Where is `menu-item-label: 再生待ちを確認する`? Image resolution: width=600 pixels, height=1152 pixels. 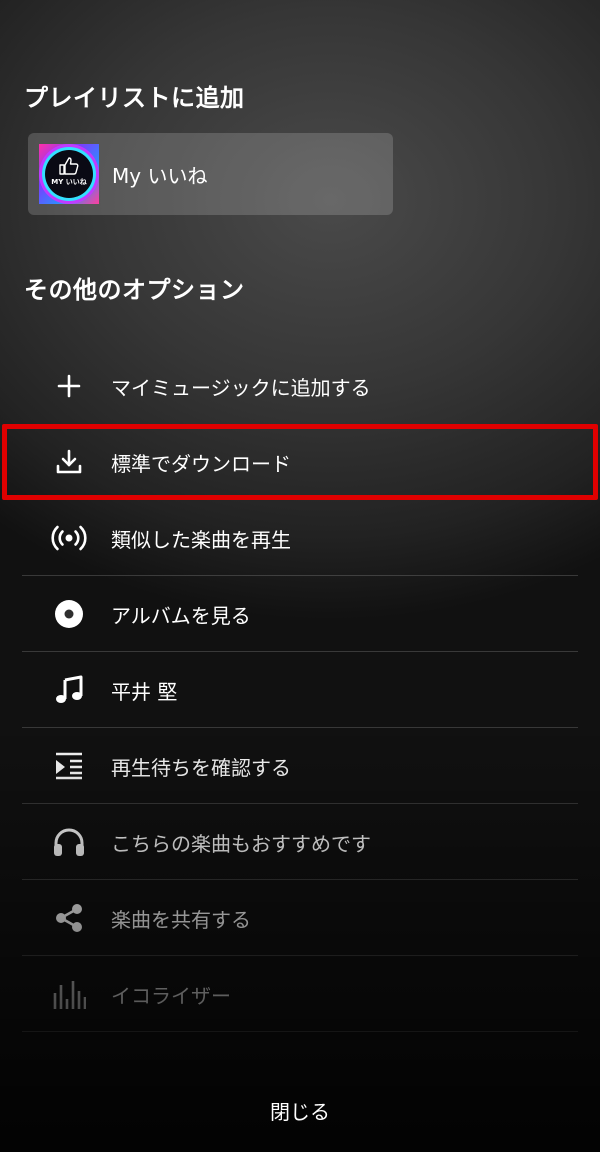
menu-item-label: 再生待ちを確認する is located at coordinates (201, 767).